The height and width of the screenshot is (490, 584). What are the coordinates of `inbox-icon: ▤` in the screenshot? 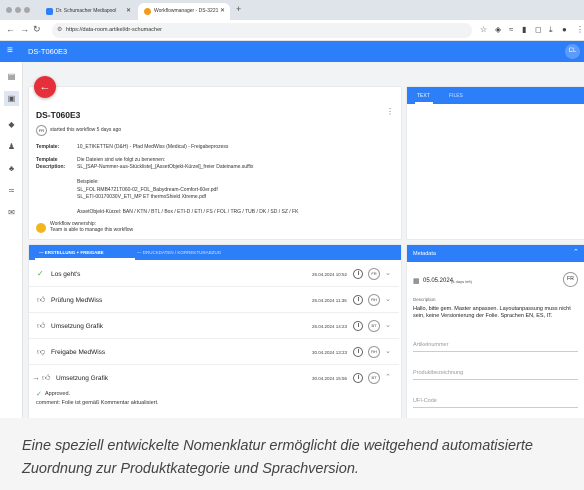 It's located at (11, 76).